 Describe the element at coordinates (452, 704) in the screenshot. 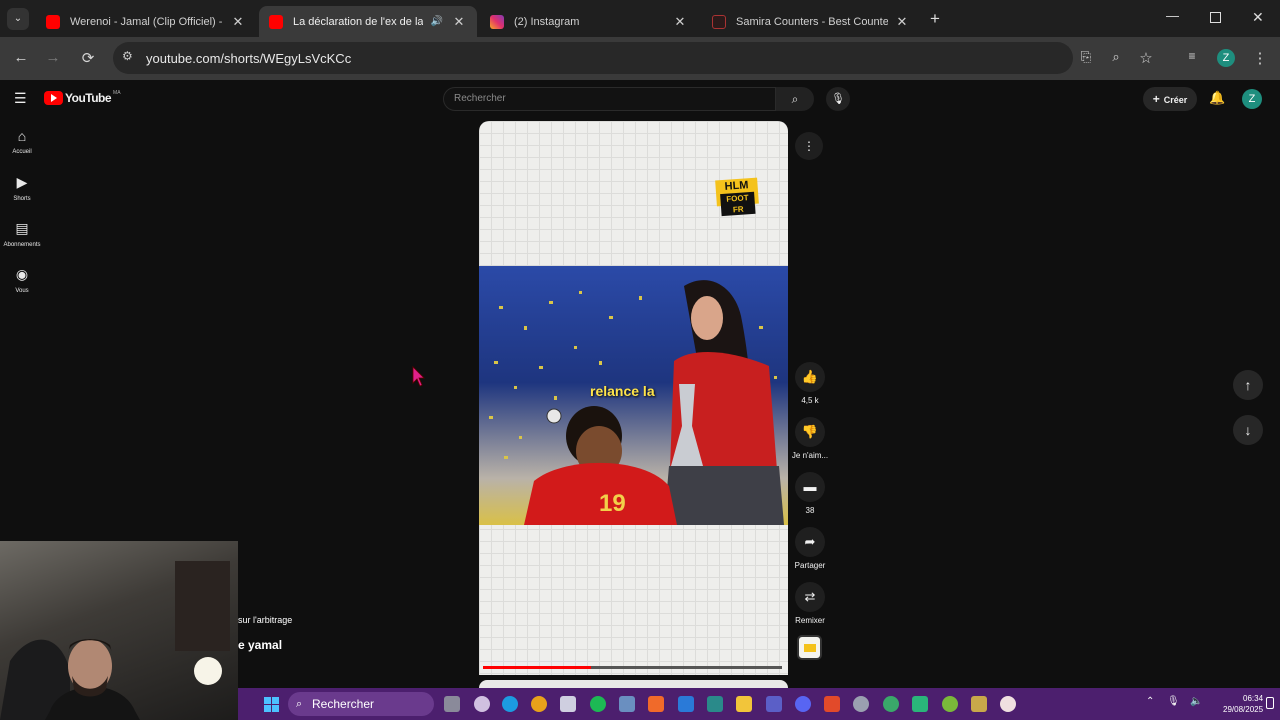

I see `task-view-icon` at that location.